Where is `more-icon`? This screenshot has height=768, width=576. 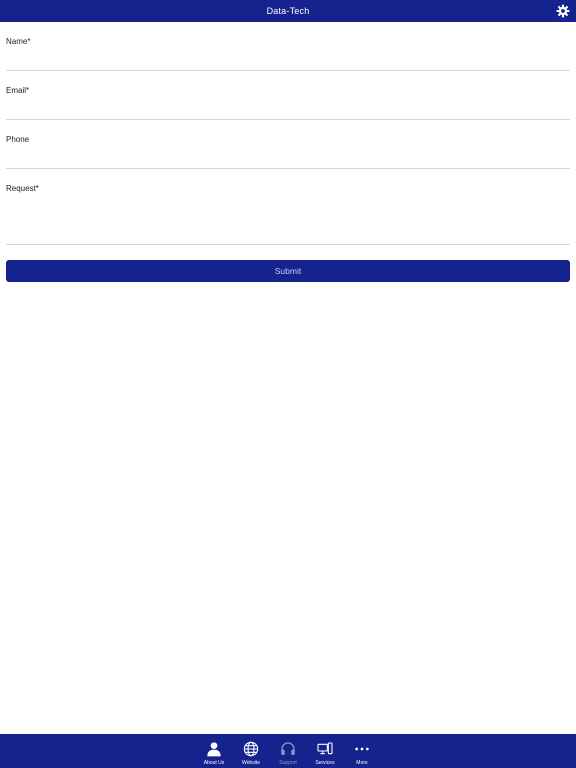 more-icon is located at coordinates (362, 749).